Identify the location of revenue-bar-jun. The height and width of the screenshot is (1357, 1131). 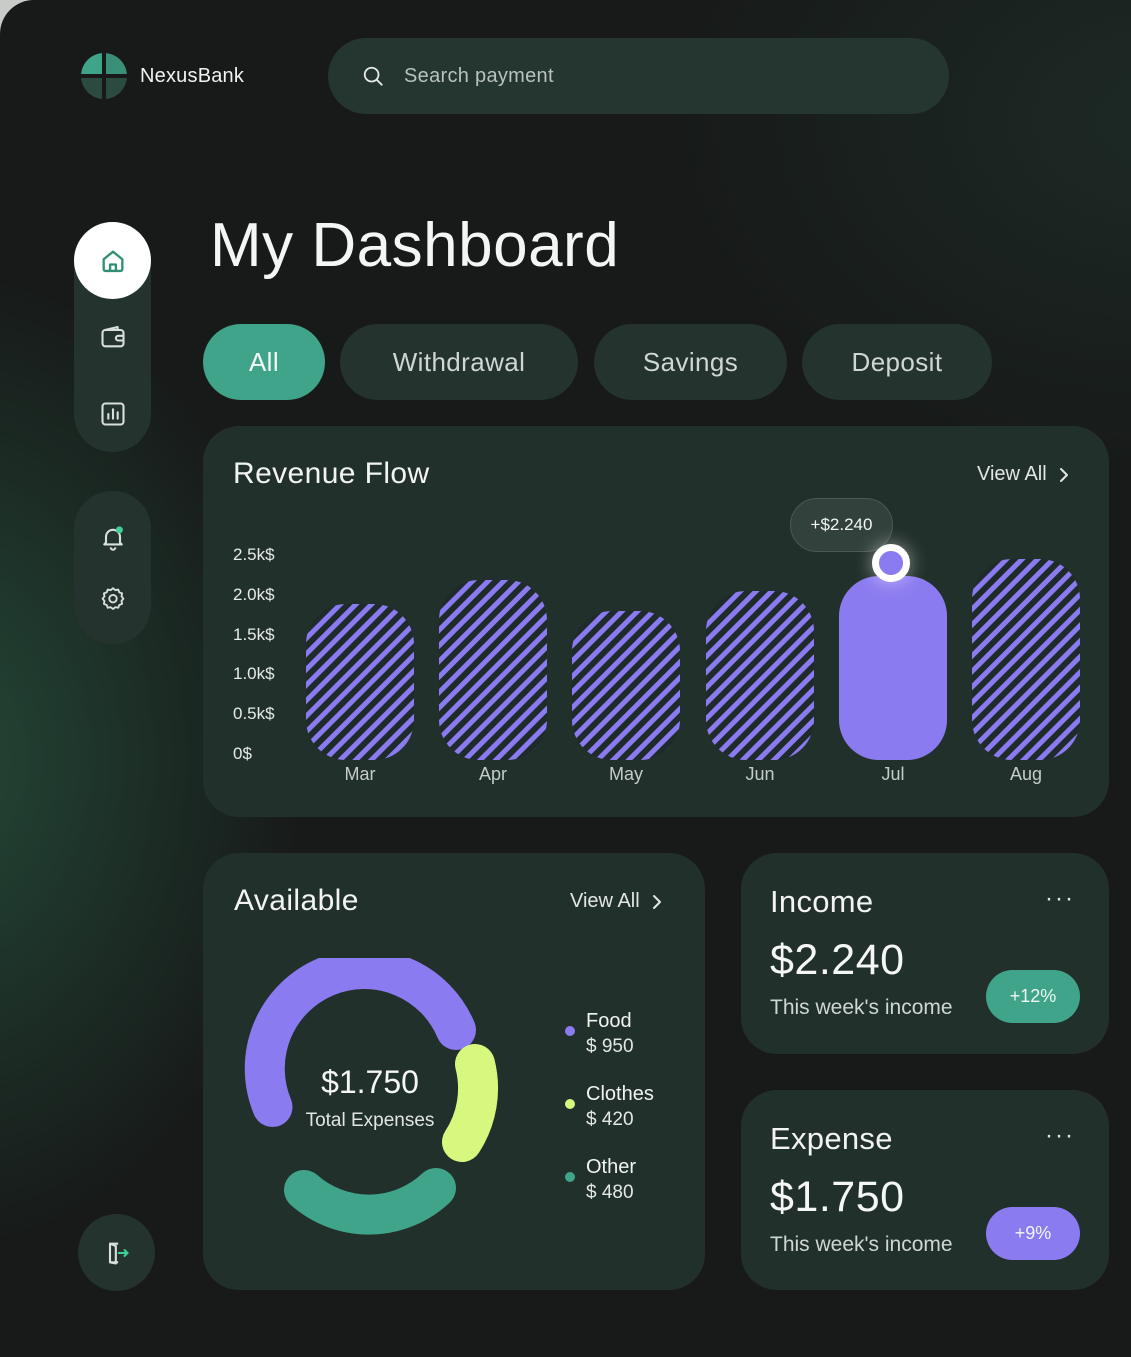
(760, 675).